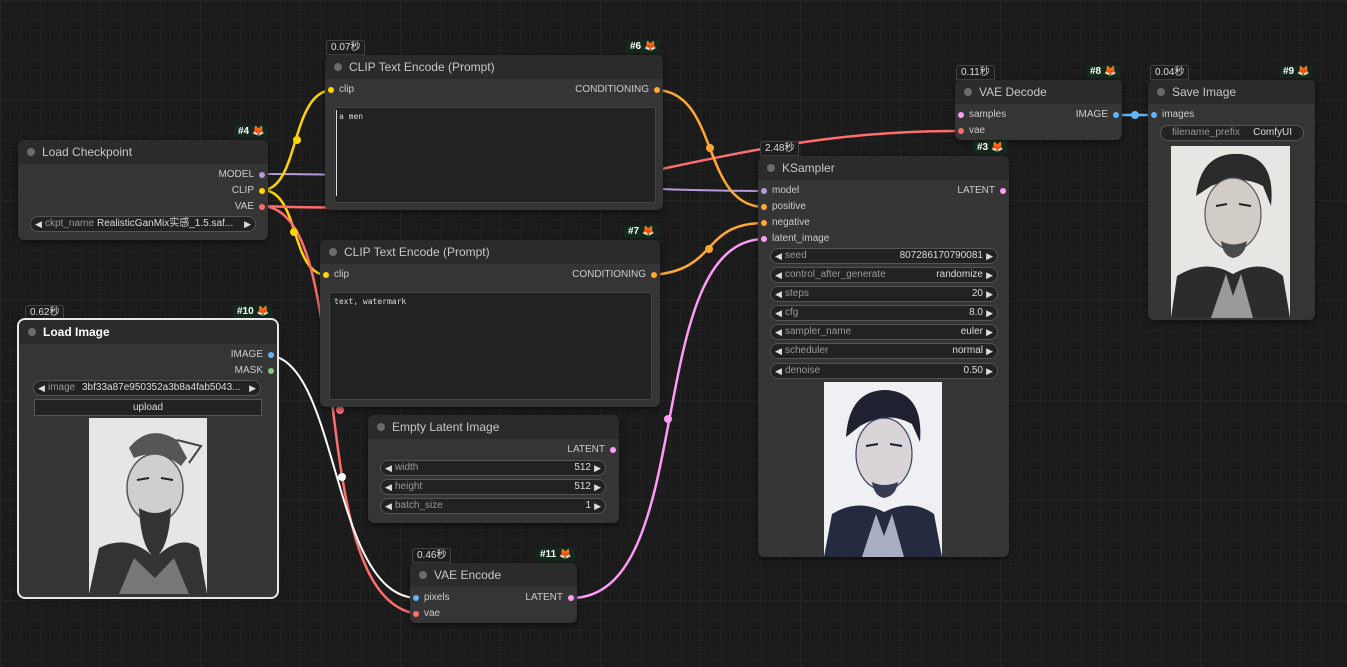 Image resolution: width=1347 pixels, height=667 pixels. I want to click on node-vae-encode: VAE Encode pixels vae LATENT, so click(493, 593).